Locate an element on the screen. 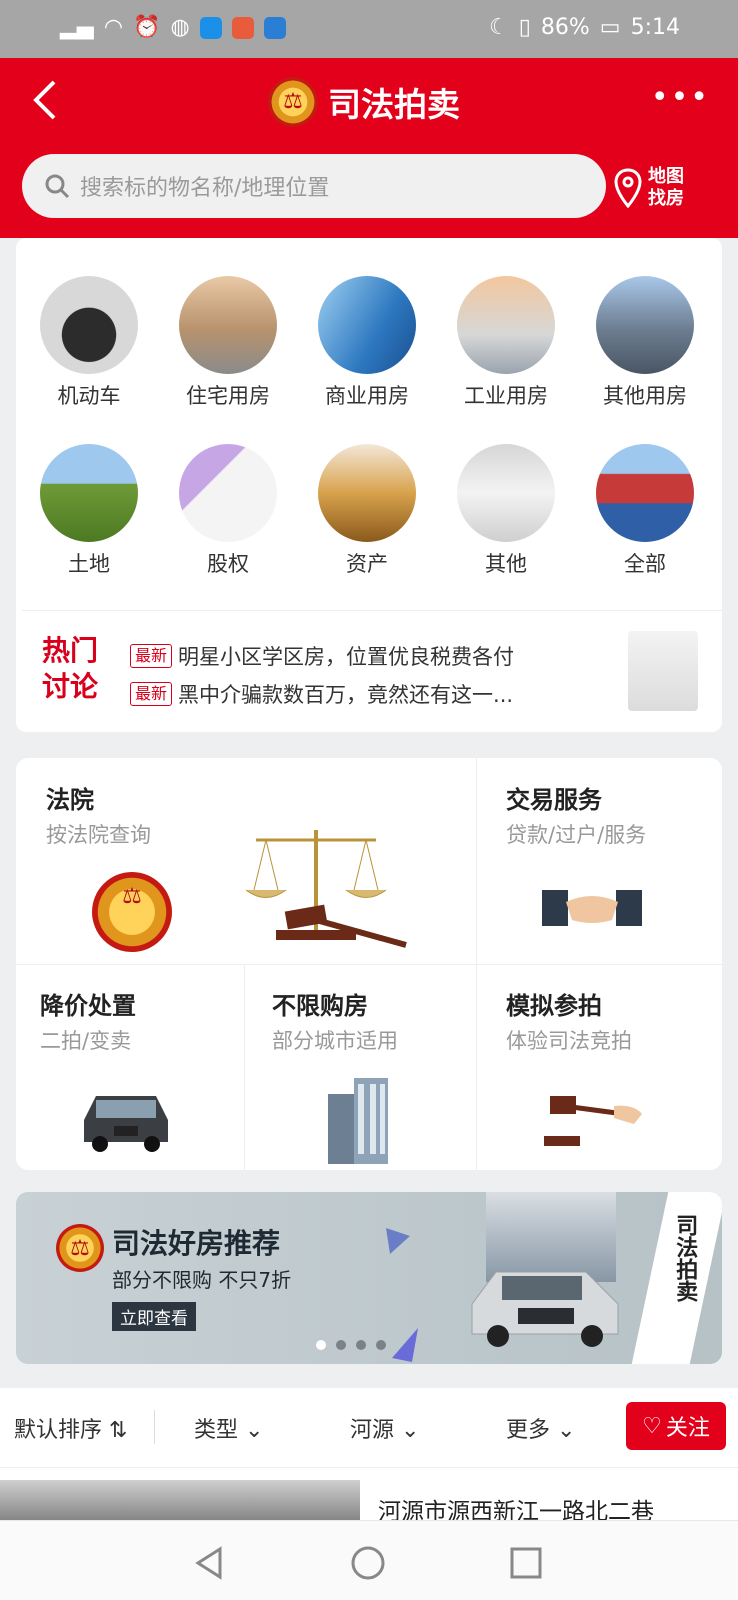 This screenshot has width=738, height=1600. unlimited-sub: 部分城市适用 is located at coordinates (335, 1041).